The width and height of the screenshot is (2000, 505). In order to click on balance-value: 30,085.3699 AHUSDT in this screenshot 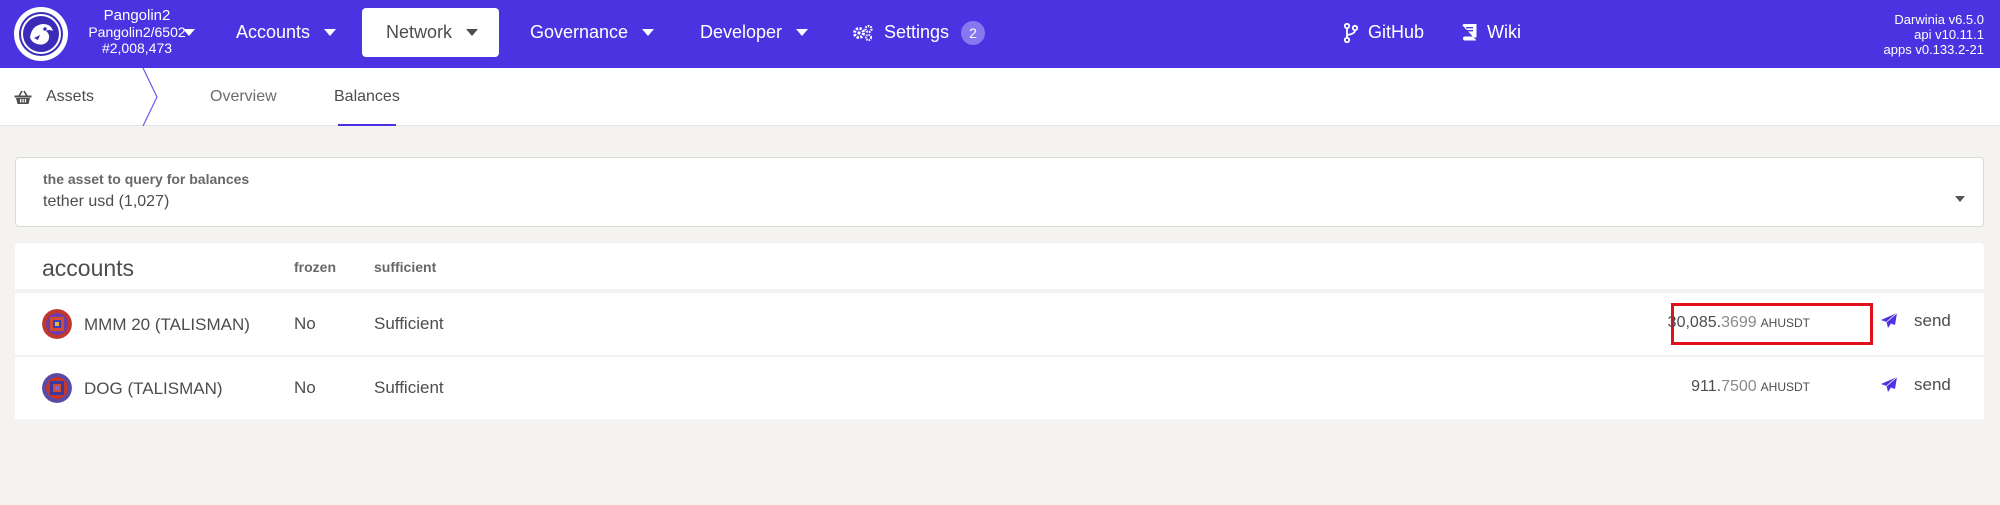, I will do `click(1739, 323)`.